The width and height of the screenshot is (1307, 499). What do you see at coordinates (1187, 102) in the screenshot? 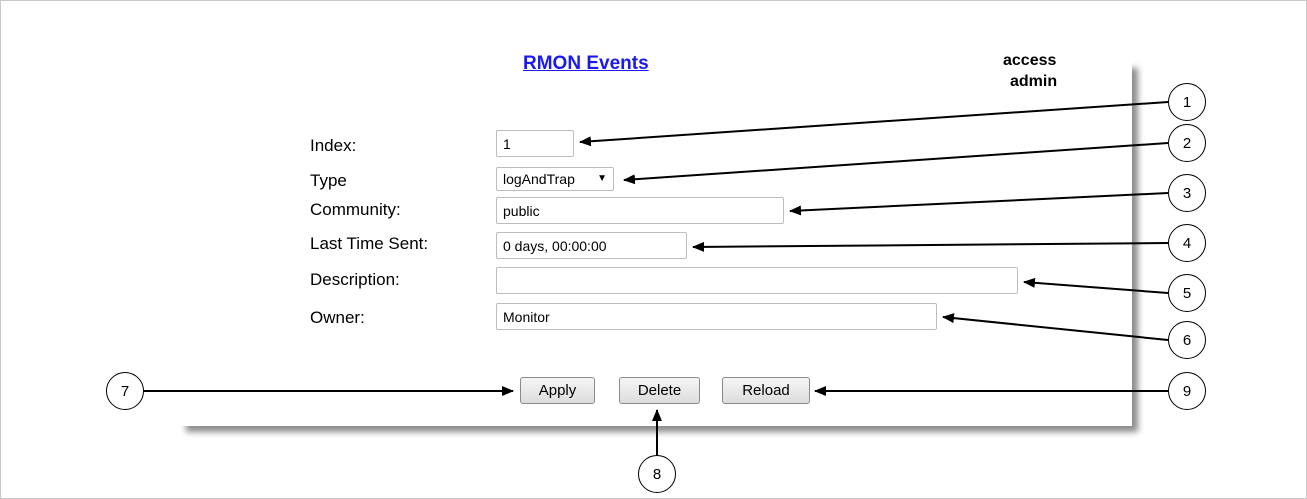
I see `callout-1: 1` at bounding box center [1187, 102].